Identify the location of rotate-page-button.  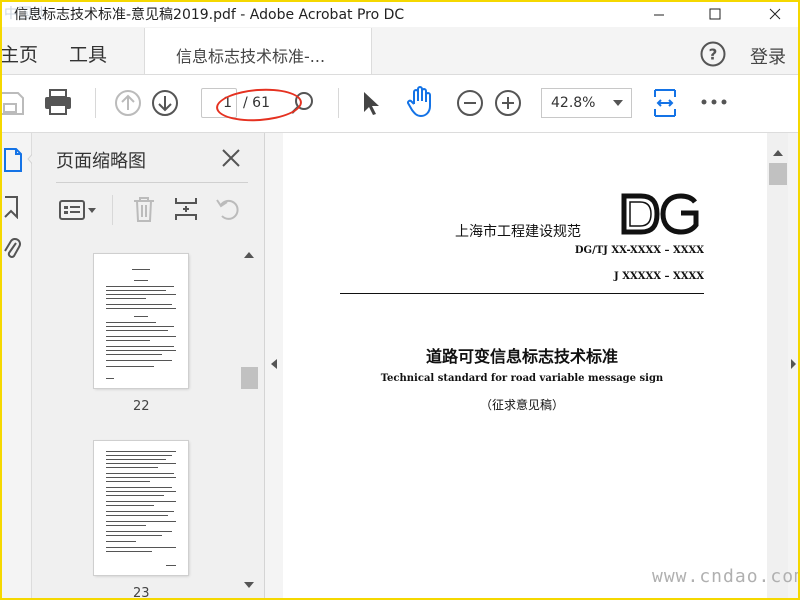
(228, 209).